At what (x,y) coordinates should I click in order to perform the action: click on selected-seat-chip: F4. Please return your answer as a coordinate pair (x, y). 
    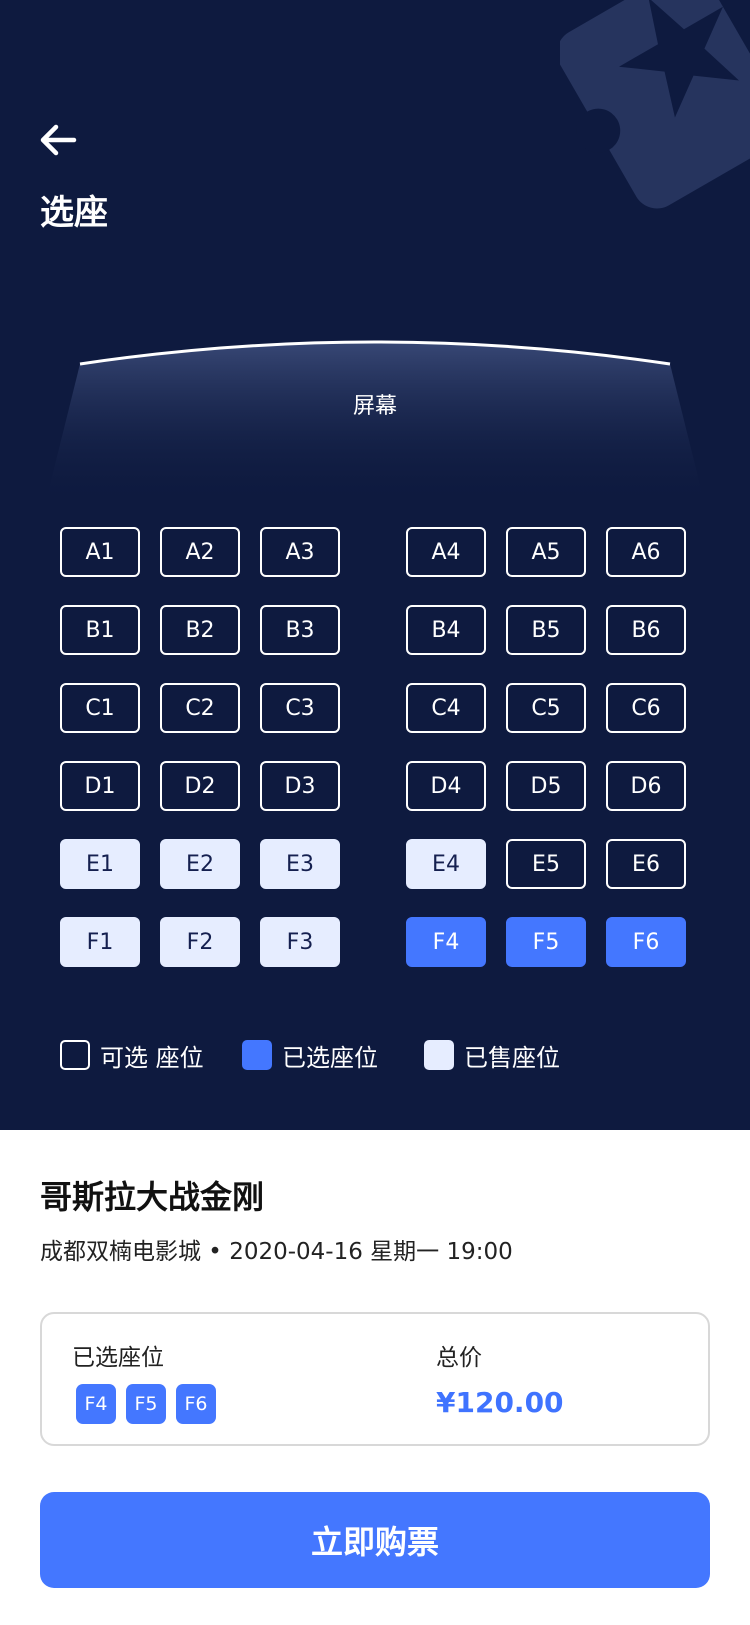
    Looking at the image, I should click on (96, 1404).